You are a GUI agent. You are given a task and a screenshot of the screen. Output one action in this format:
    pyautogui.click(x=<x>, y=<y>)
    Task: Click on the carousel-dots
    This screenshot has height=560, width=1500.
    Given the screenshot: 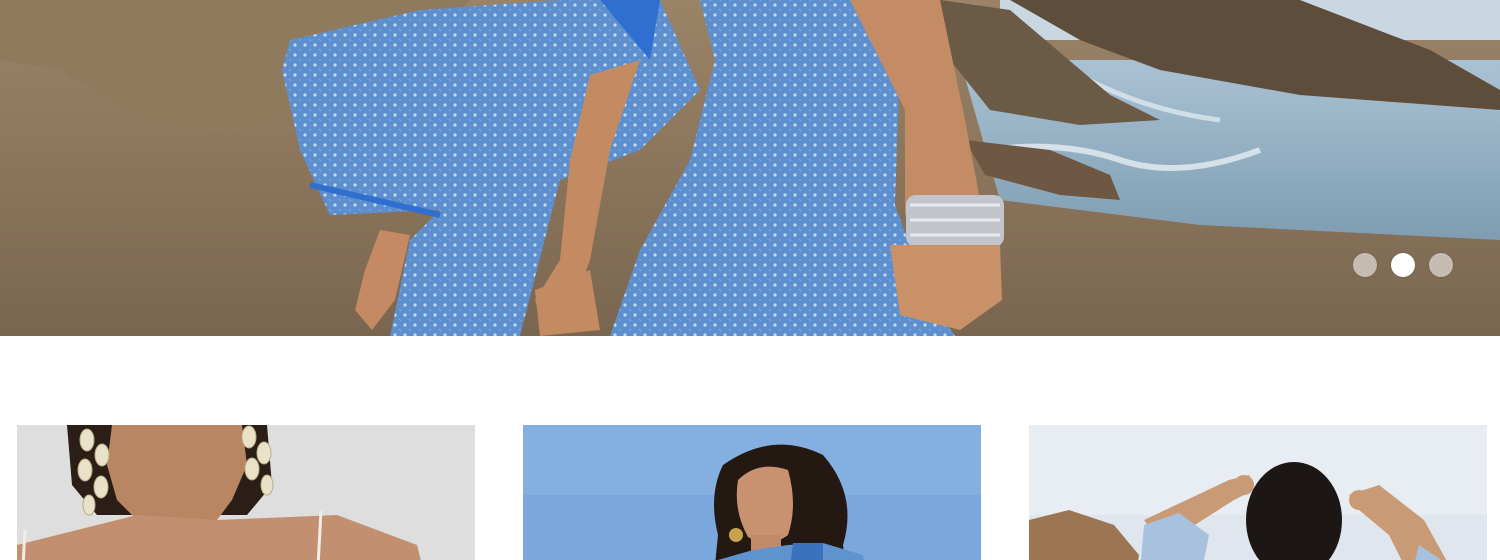 What is the action you would take?
    pyautogui.click(x=1403, y=265)
    